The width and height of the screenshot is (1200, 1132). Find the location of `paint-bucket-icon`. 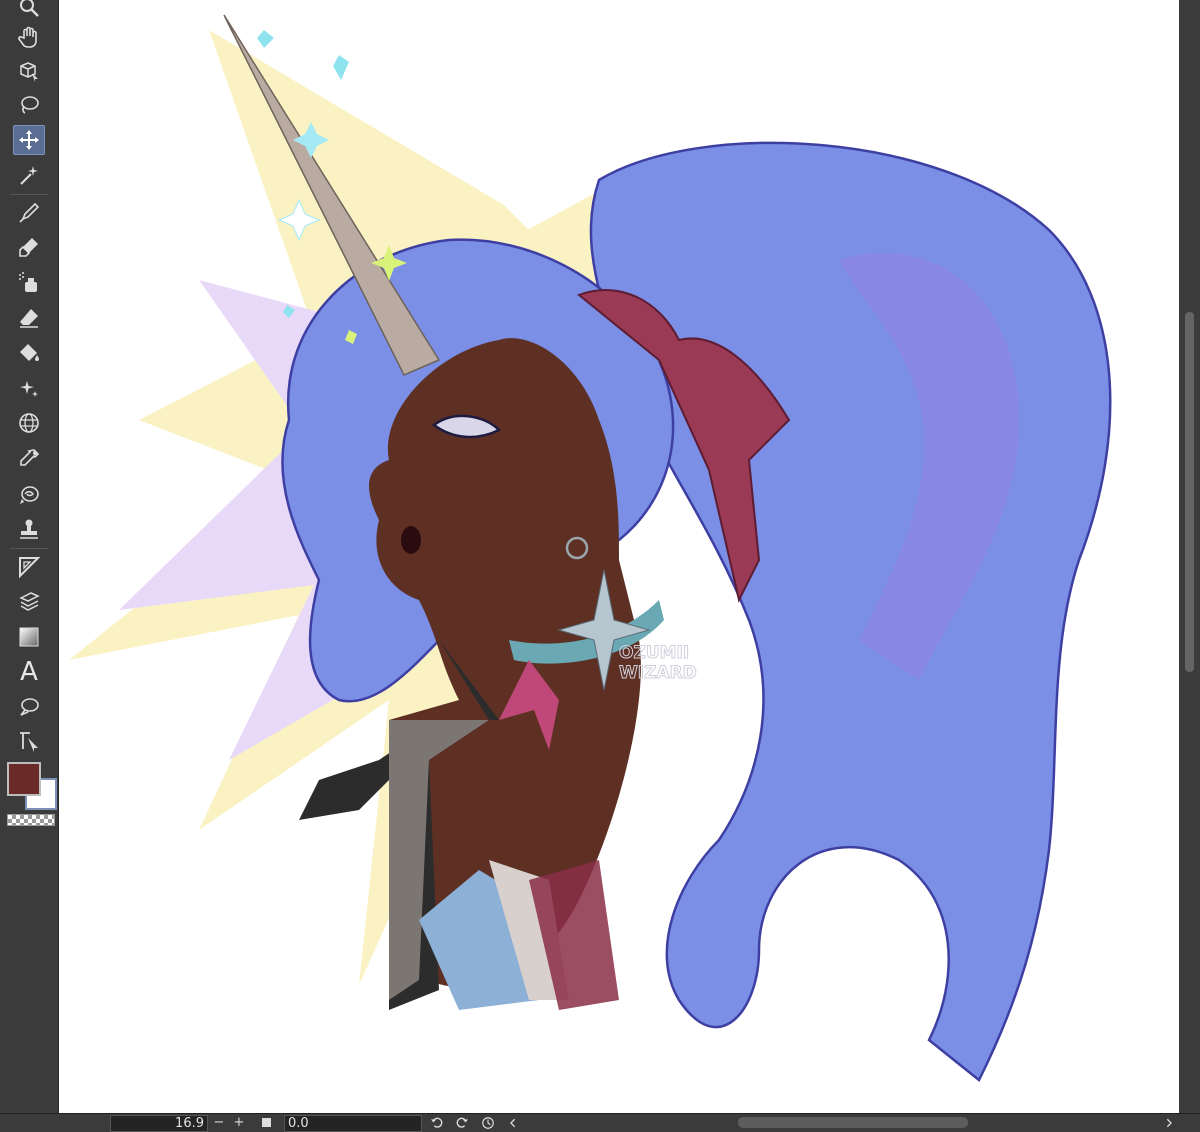

paint-bucket-icon is located at coordinates (29, 352).